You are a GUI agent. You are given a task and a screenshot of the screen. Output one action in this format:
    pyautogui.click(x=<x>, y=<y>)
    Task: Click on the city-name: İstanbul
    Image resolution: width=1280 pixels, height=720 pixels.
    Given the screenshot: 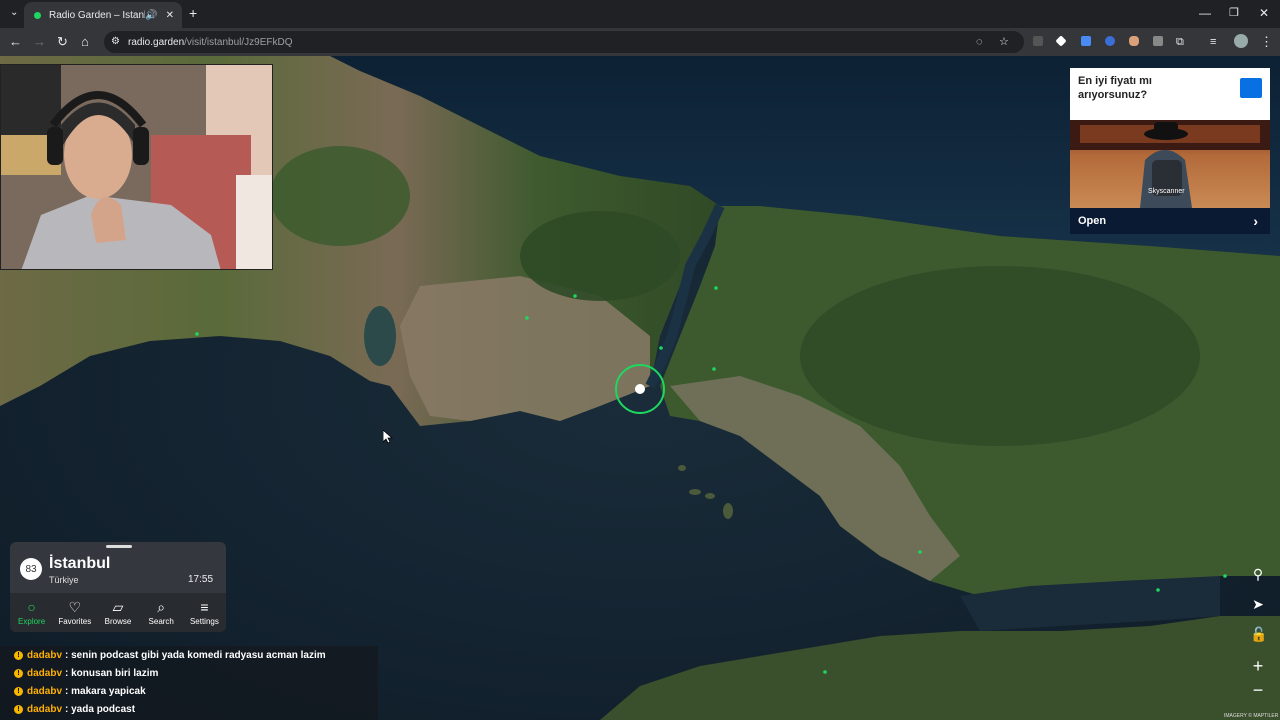 What is the action you would take?
    pyautogui.click(x=80, y=563)
    